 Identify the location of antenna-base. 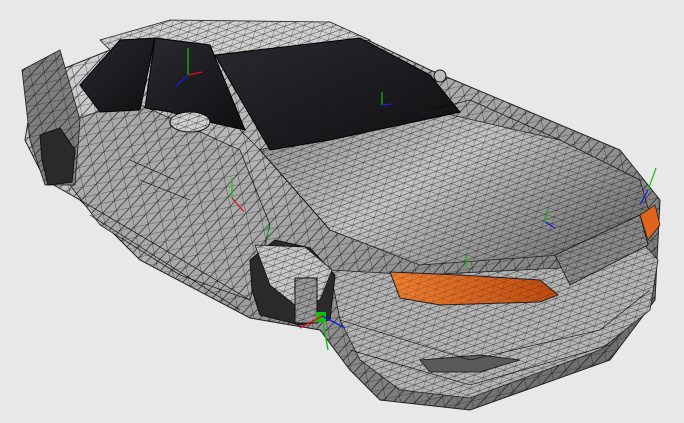
(440, 76).